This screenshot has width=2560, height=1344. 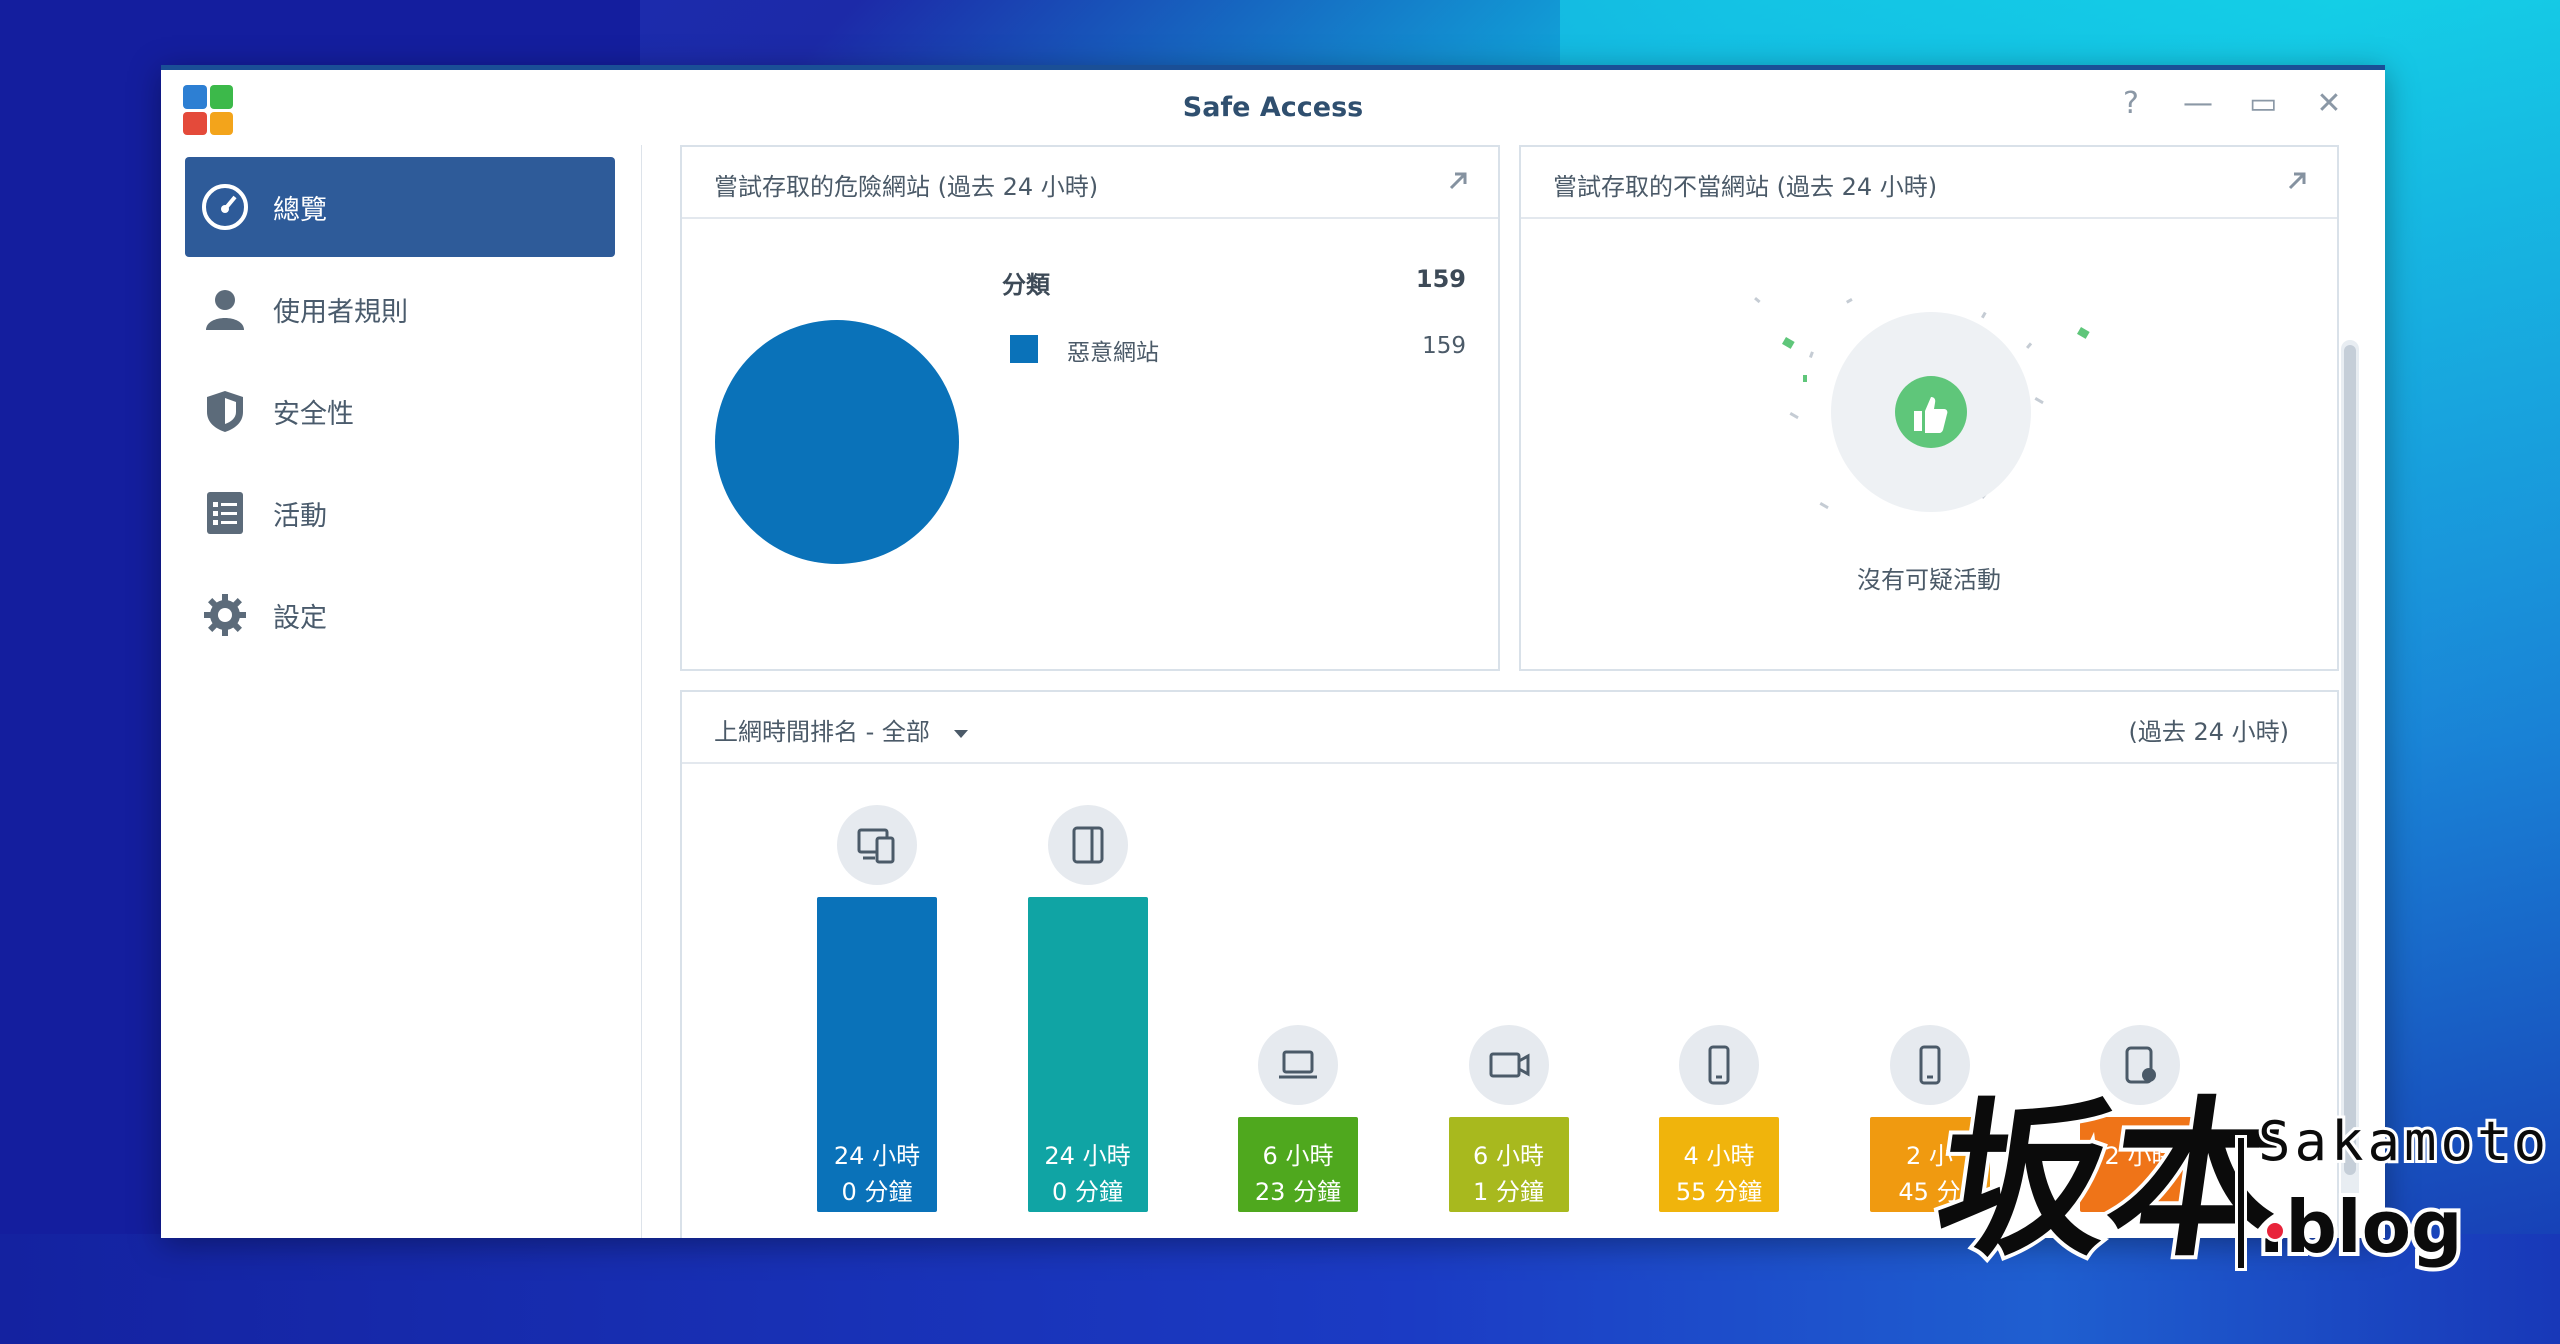 What do you see at coordinates (1719, 1156) in the screenshot?
I see `bar-hours: 4 小時` at bounding box center [1719, 1156].